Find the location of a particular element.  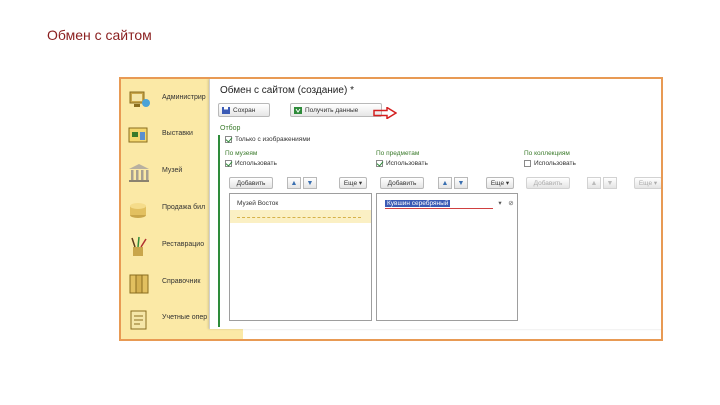

column-heading-collections: По коллекциям is located at coordinates (547, 153).